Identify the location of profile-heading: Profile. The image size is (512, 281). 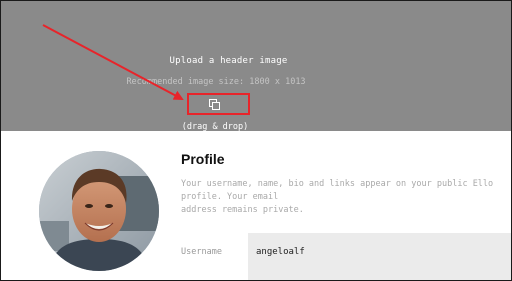
(203, 159).